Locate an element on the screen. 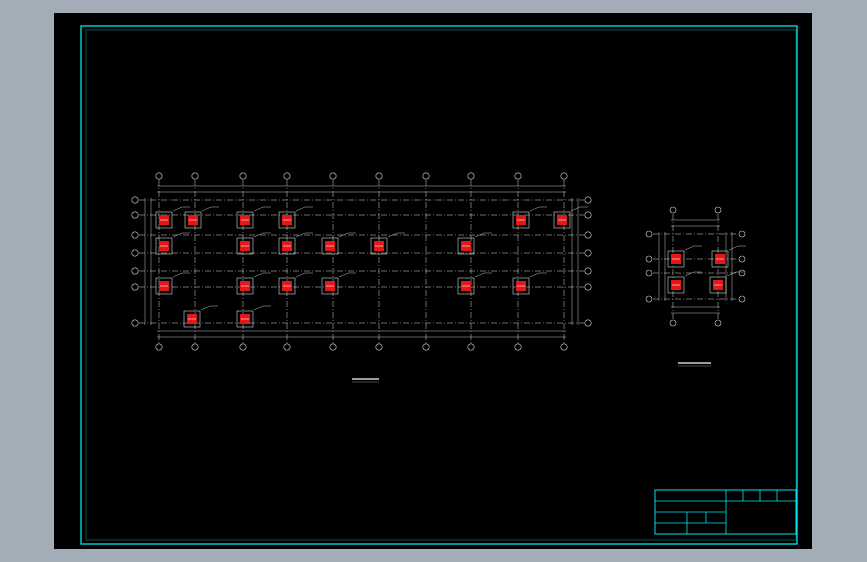  main-plan-title is located at coordinates (365, 380).